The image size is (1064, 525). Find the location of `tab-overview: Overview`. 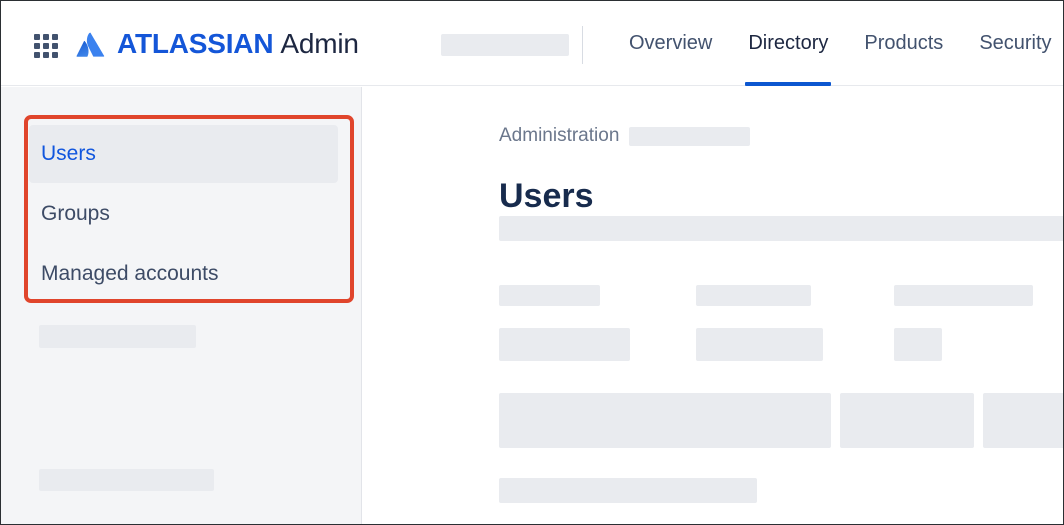

tab-overview: Overview is located at coordinates (670, 43).